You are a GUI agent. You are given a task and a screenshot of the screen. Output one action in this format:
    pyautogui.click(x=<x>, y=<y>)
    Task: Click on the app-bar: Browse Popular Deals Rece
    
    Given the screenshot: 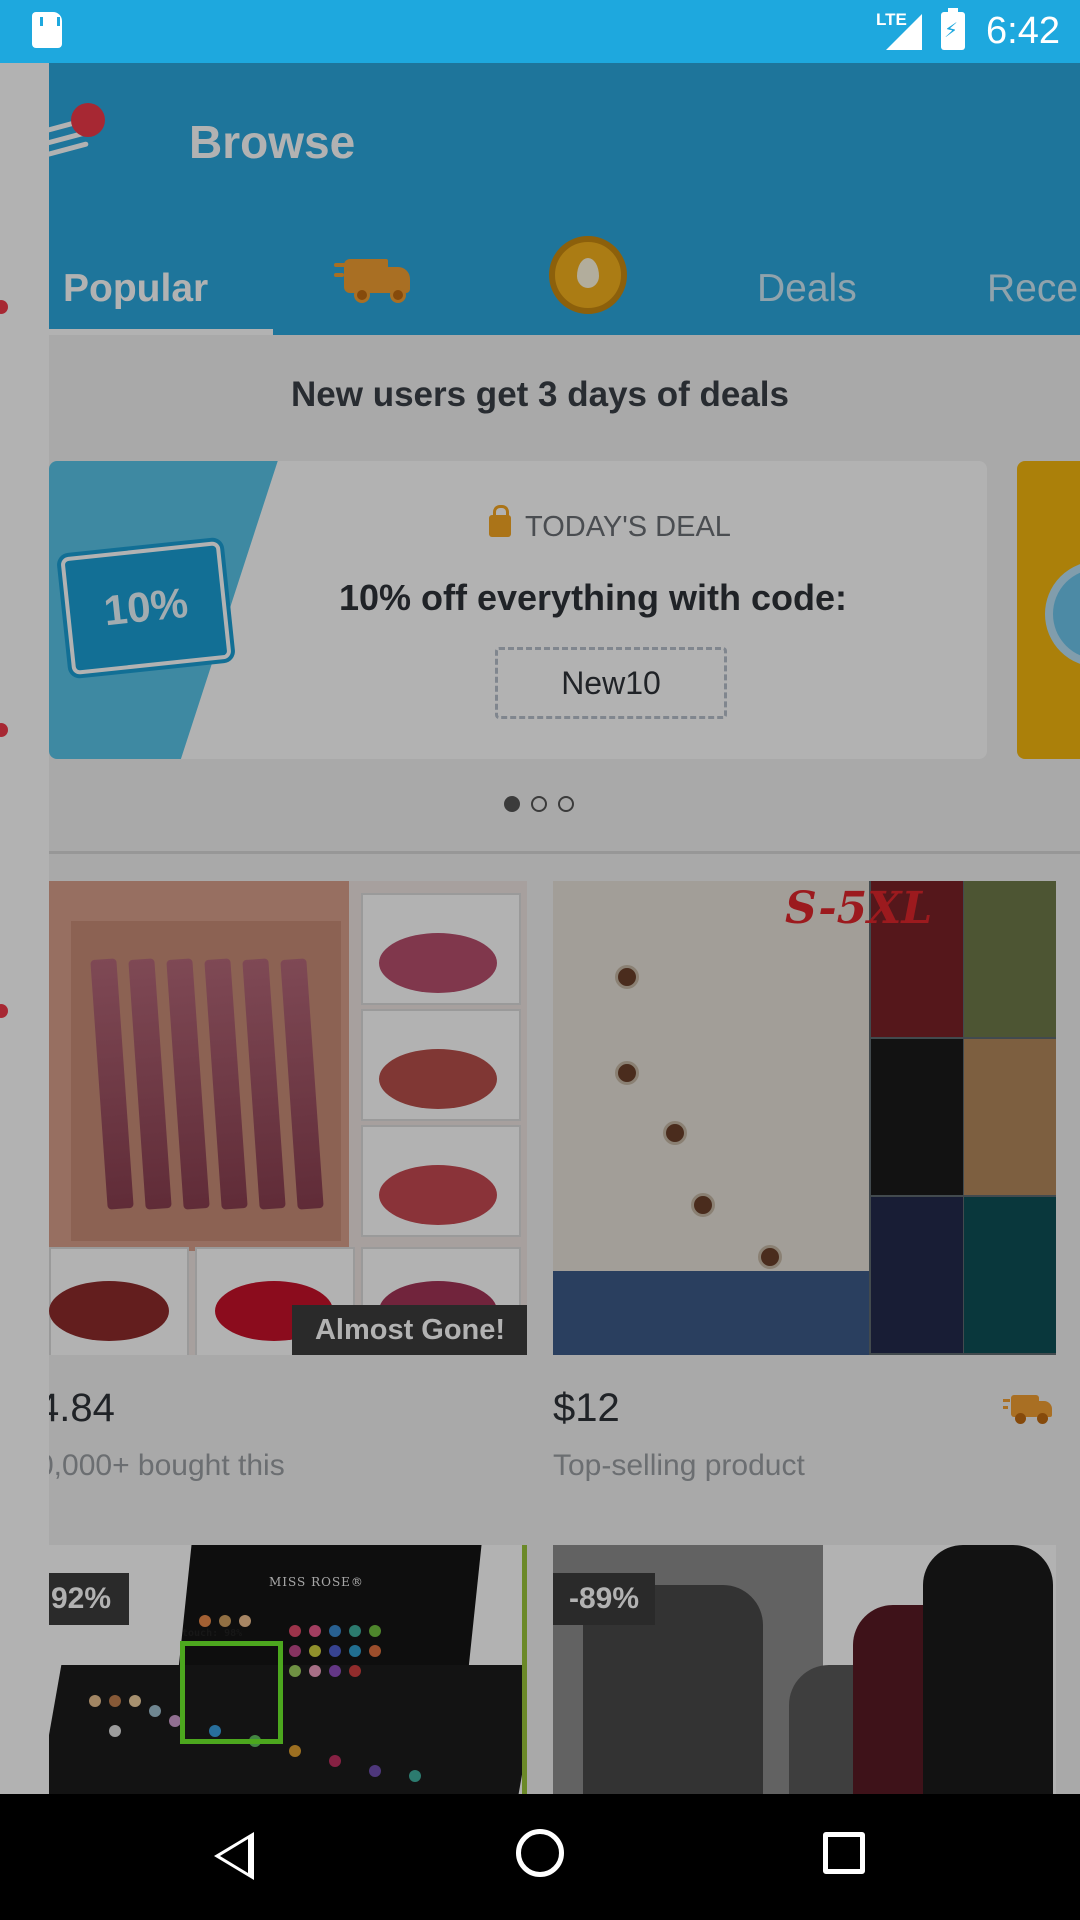 What is the action you would take?
    pyautogui.click(x=564, y=199)
    